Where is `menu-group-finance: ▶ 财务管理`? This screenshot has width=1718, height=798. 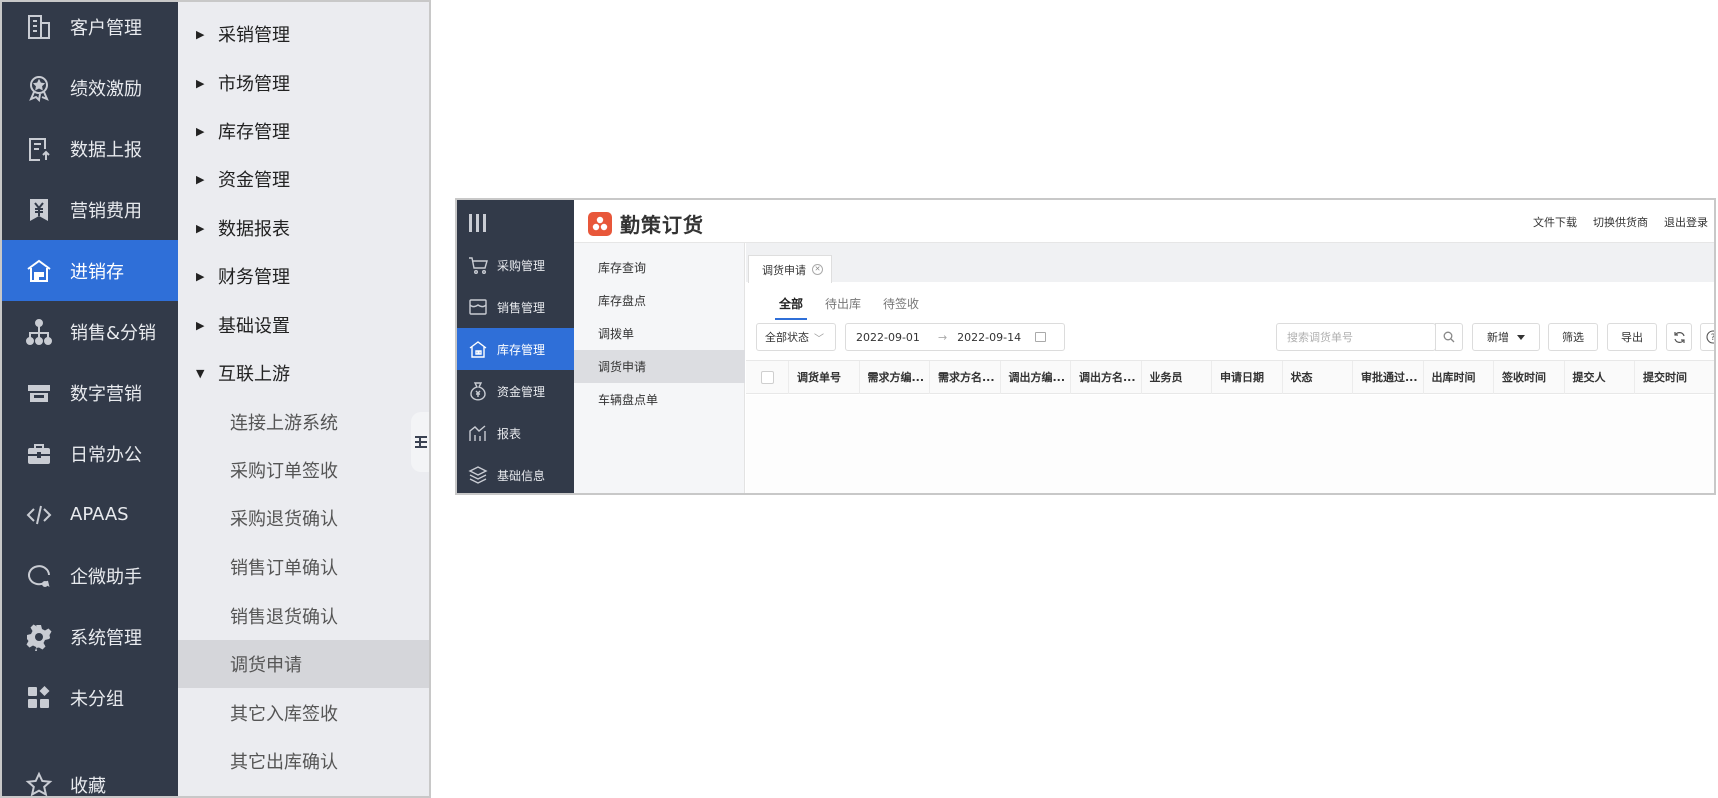
menu-group-finance: ▶ 财务管理 is located at coordinates (303, 276).